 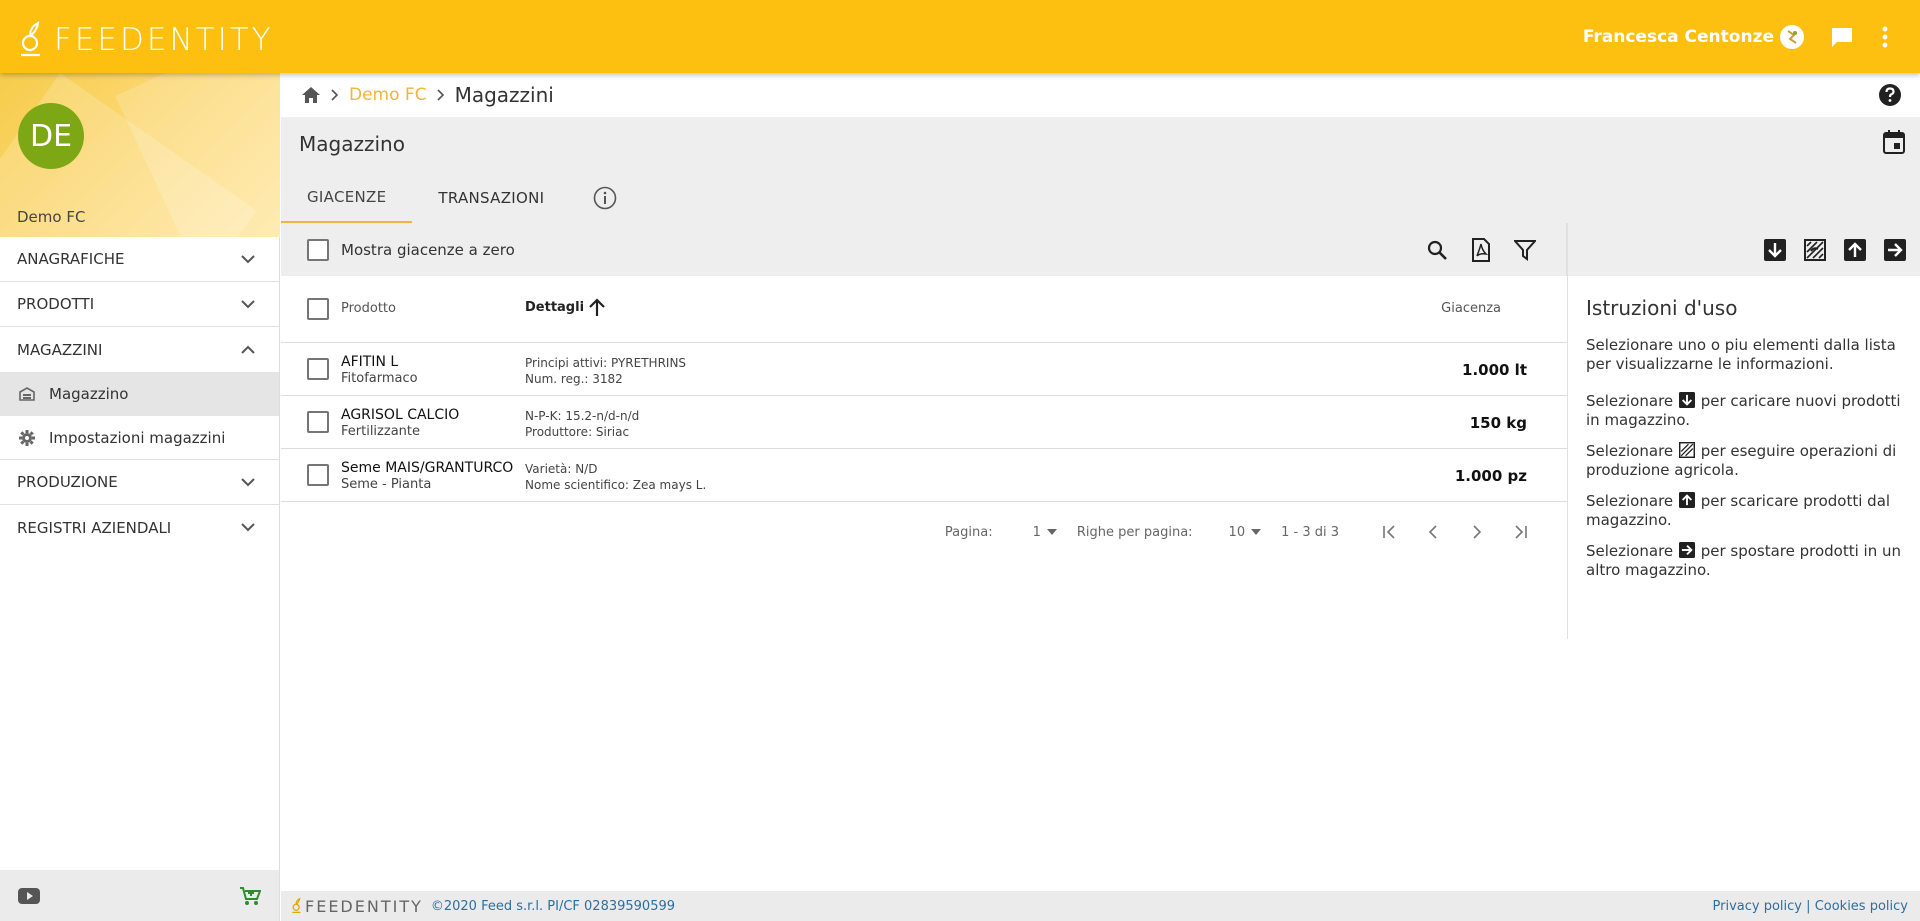 I want to click on gear-icon, so click(x=27, y=437).